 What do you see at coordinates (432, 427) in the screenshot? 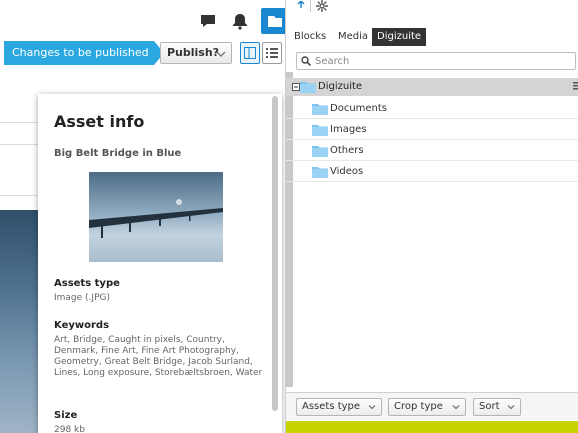
I see `footer-accent-bar` at bounding box center [432, 427].